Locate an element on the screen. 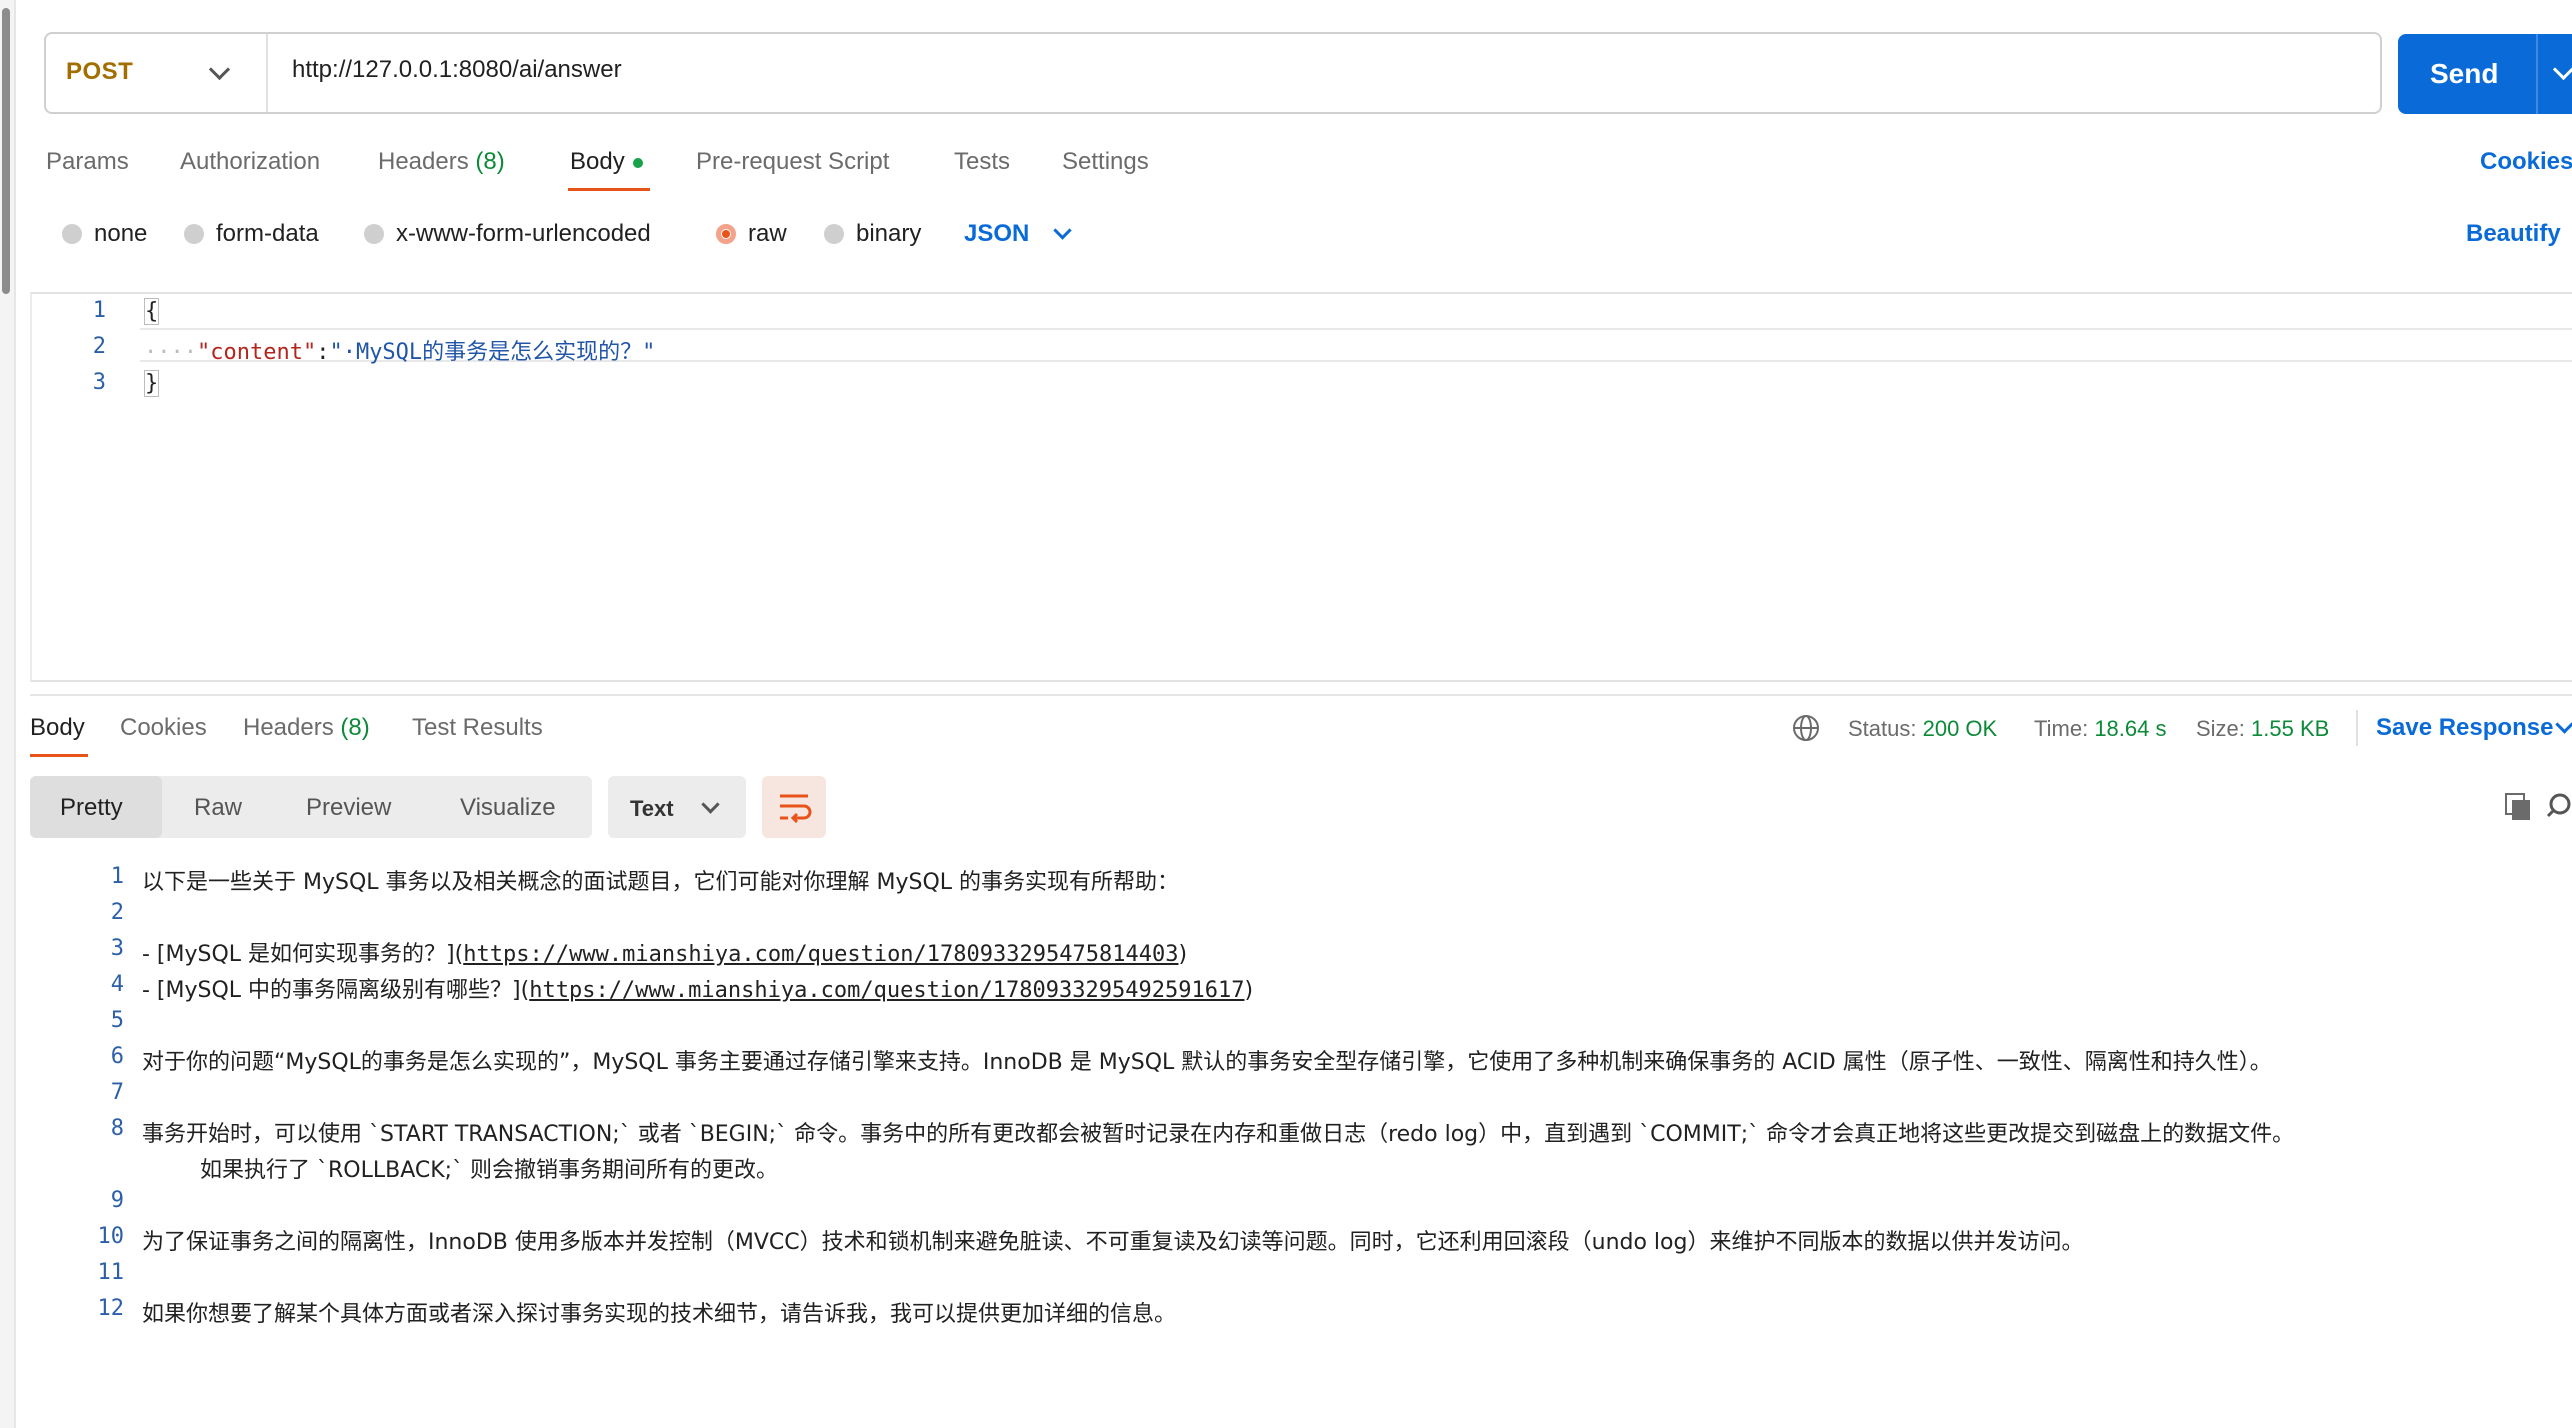 The image size is (2572, 1428). save-response-button: Save Response is located at coordinates (2464, 728).